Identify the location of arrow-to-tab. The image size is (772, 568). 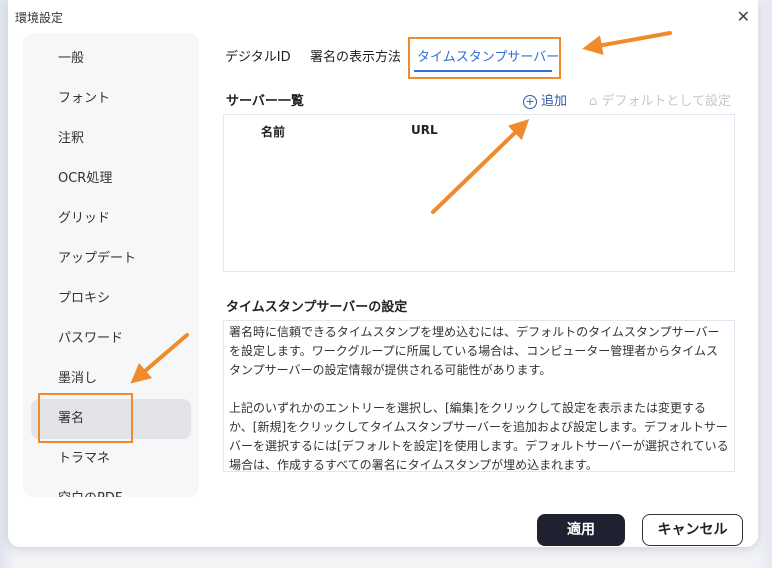
(627, 43).